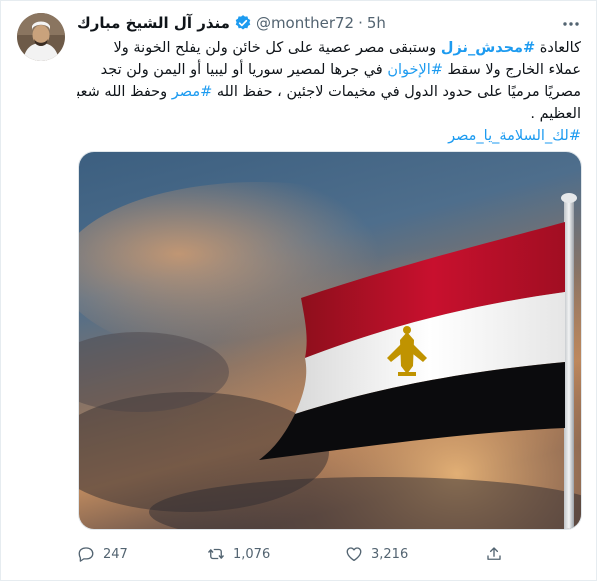  I want to click on avatar, so click(41, 37).